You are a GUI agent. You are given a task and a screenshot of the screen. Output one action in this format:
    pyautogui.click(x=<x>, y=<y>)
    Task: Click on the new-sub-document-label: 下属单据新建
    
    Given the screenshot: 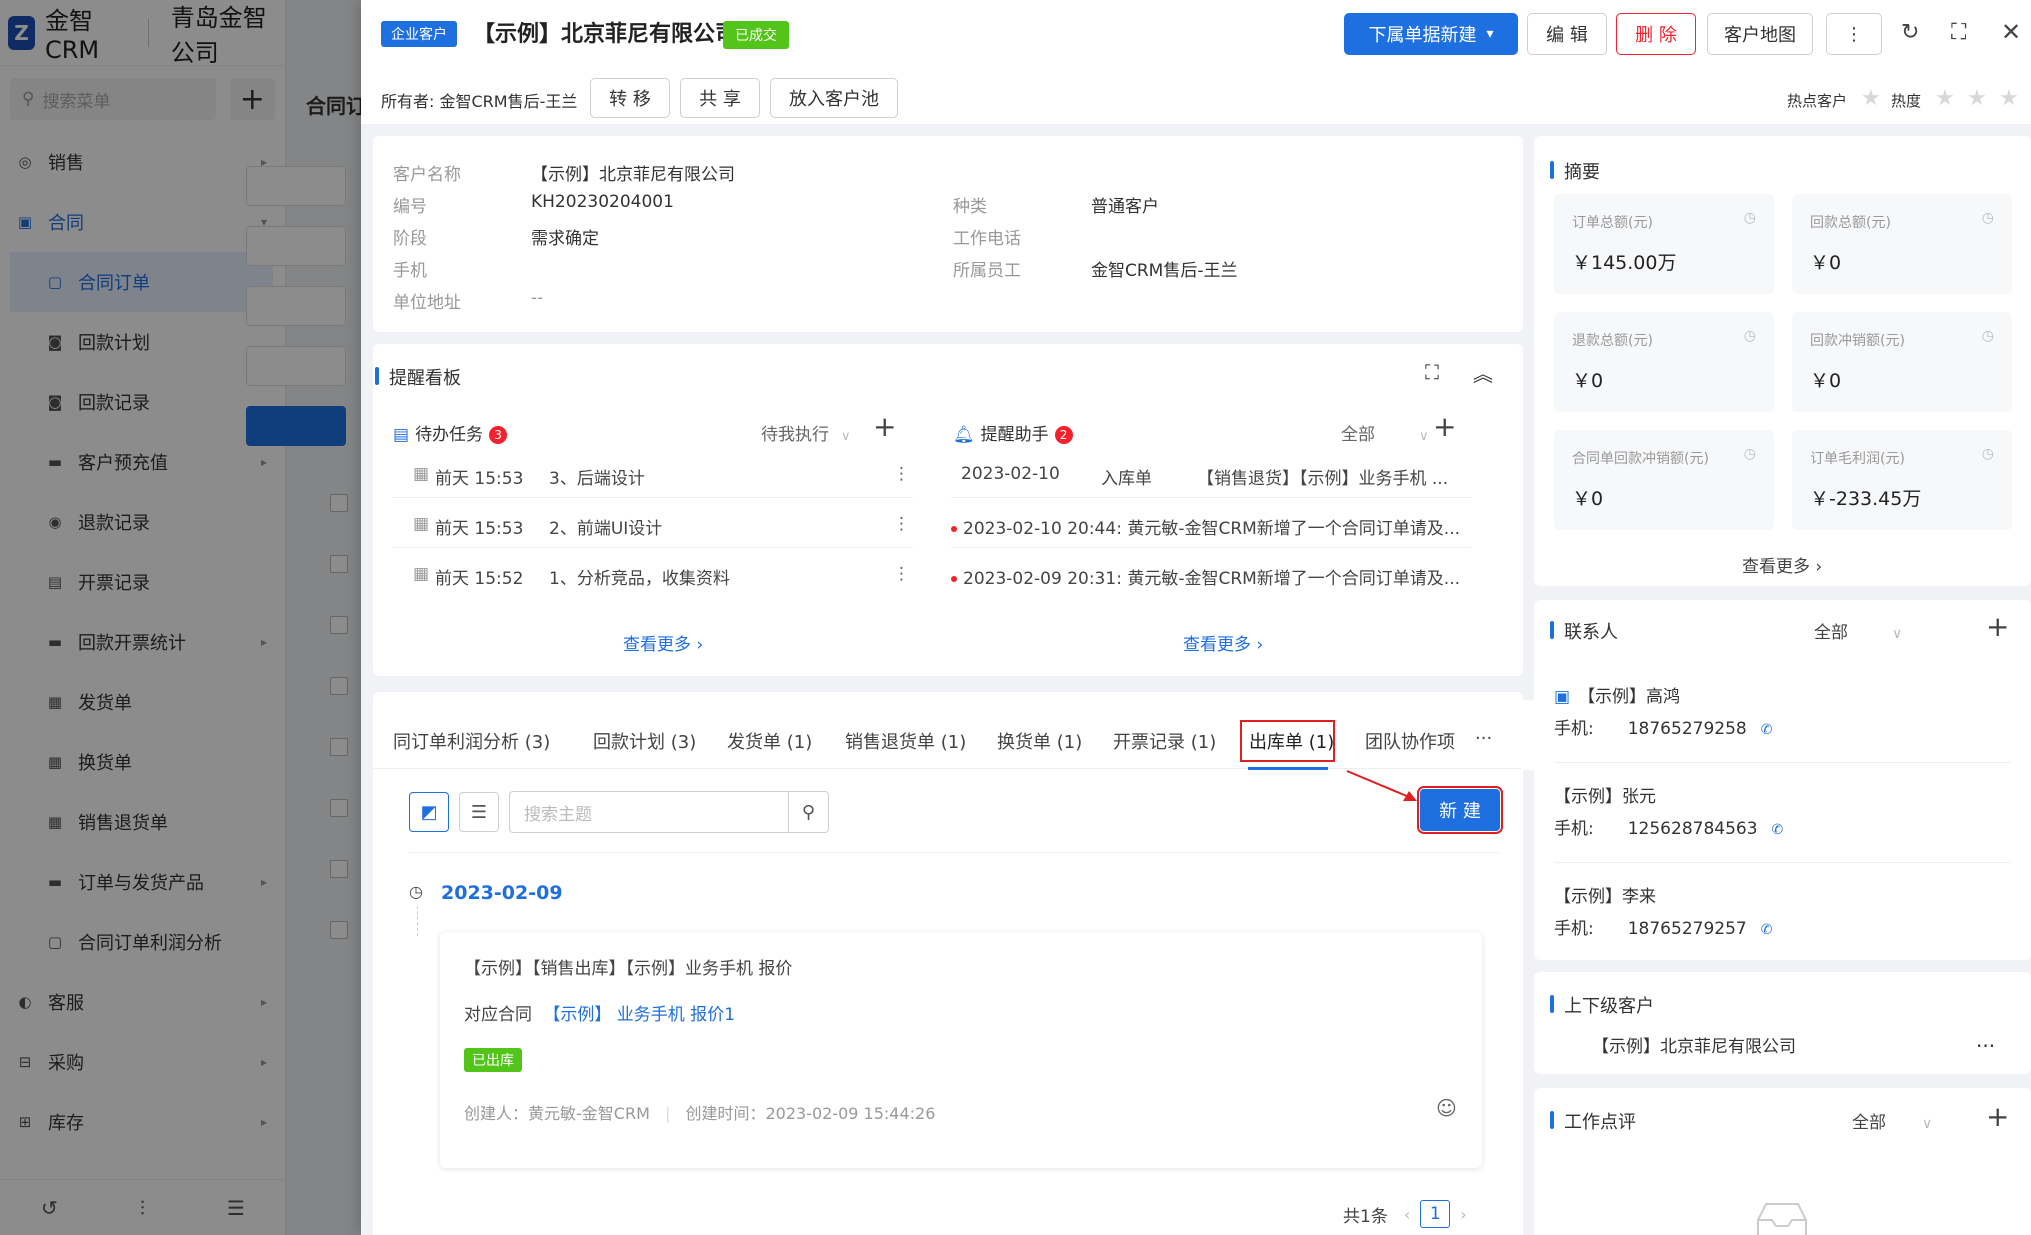 What is the action you would take?
    pyautogui.click(x=1422, y=35)
    